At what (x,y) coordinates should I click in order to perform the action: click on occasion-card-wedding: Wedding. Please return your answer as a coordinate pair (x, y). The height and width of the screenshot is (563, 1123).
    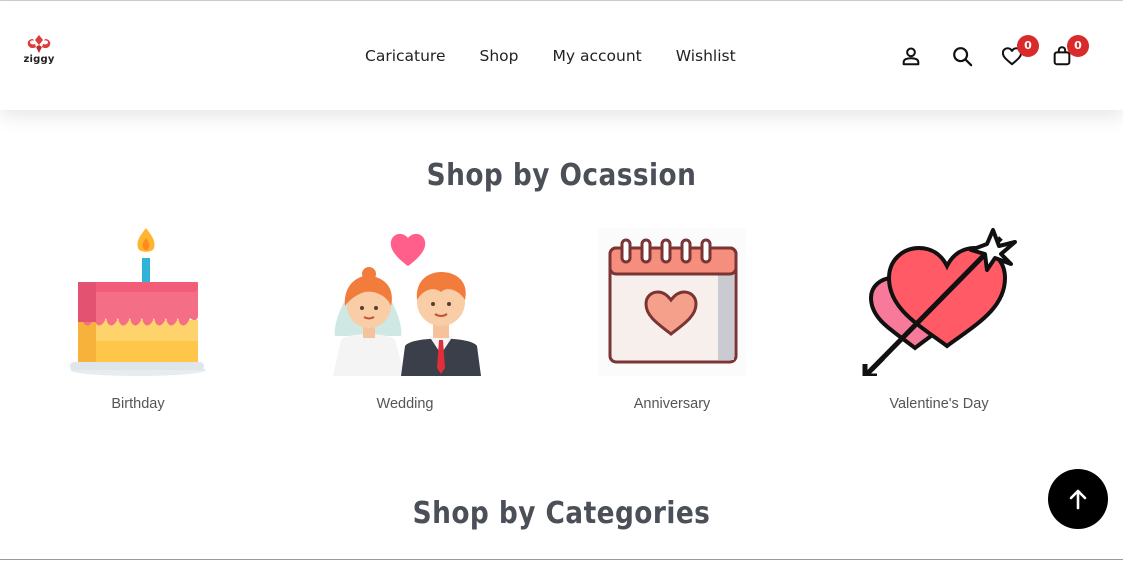
    Looking at the image, I should click on (405, 318).